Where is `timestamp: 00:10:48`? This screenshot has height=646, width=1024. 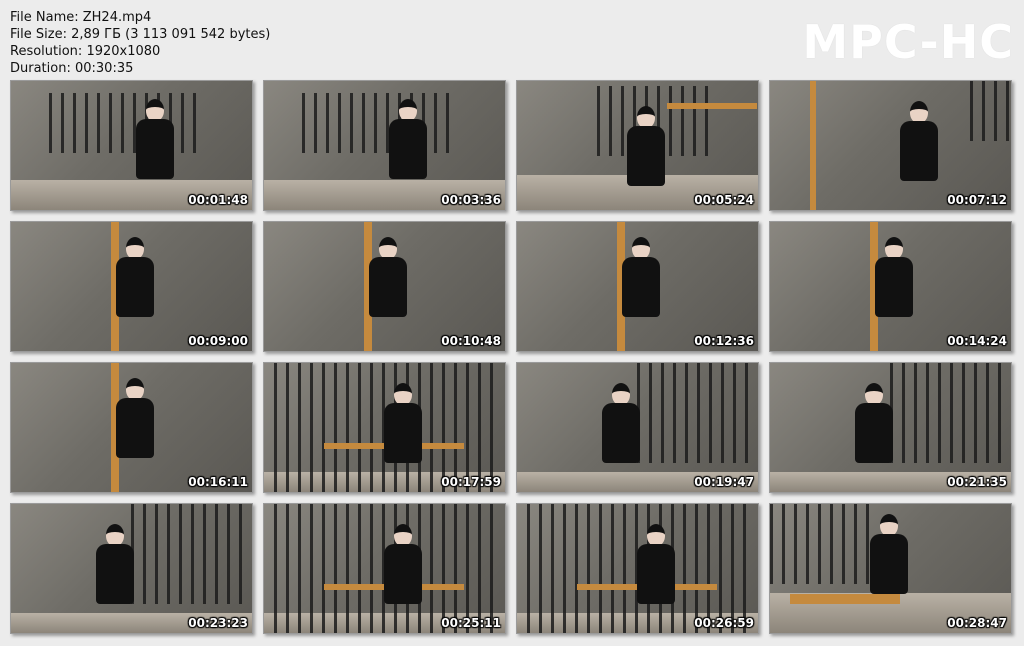
timestamp: 00:10:48 is located at coordinates (471, 341).